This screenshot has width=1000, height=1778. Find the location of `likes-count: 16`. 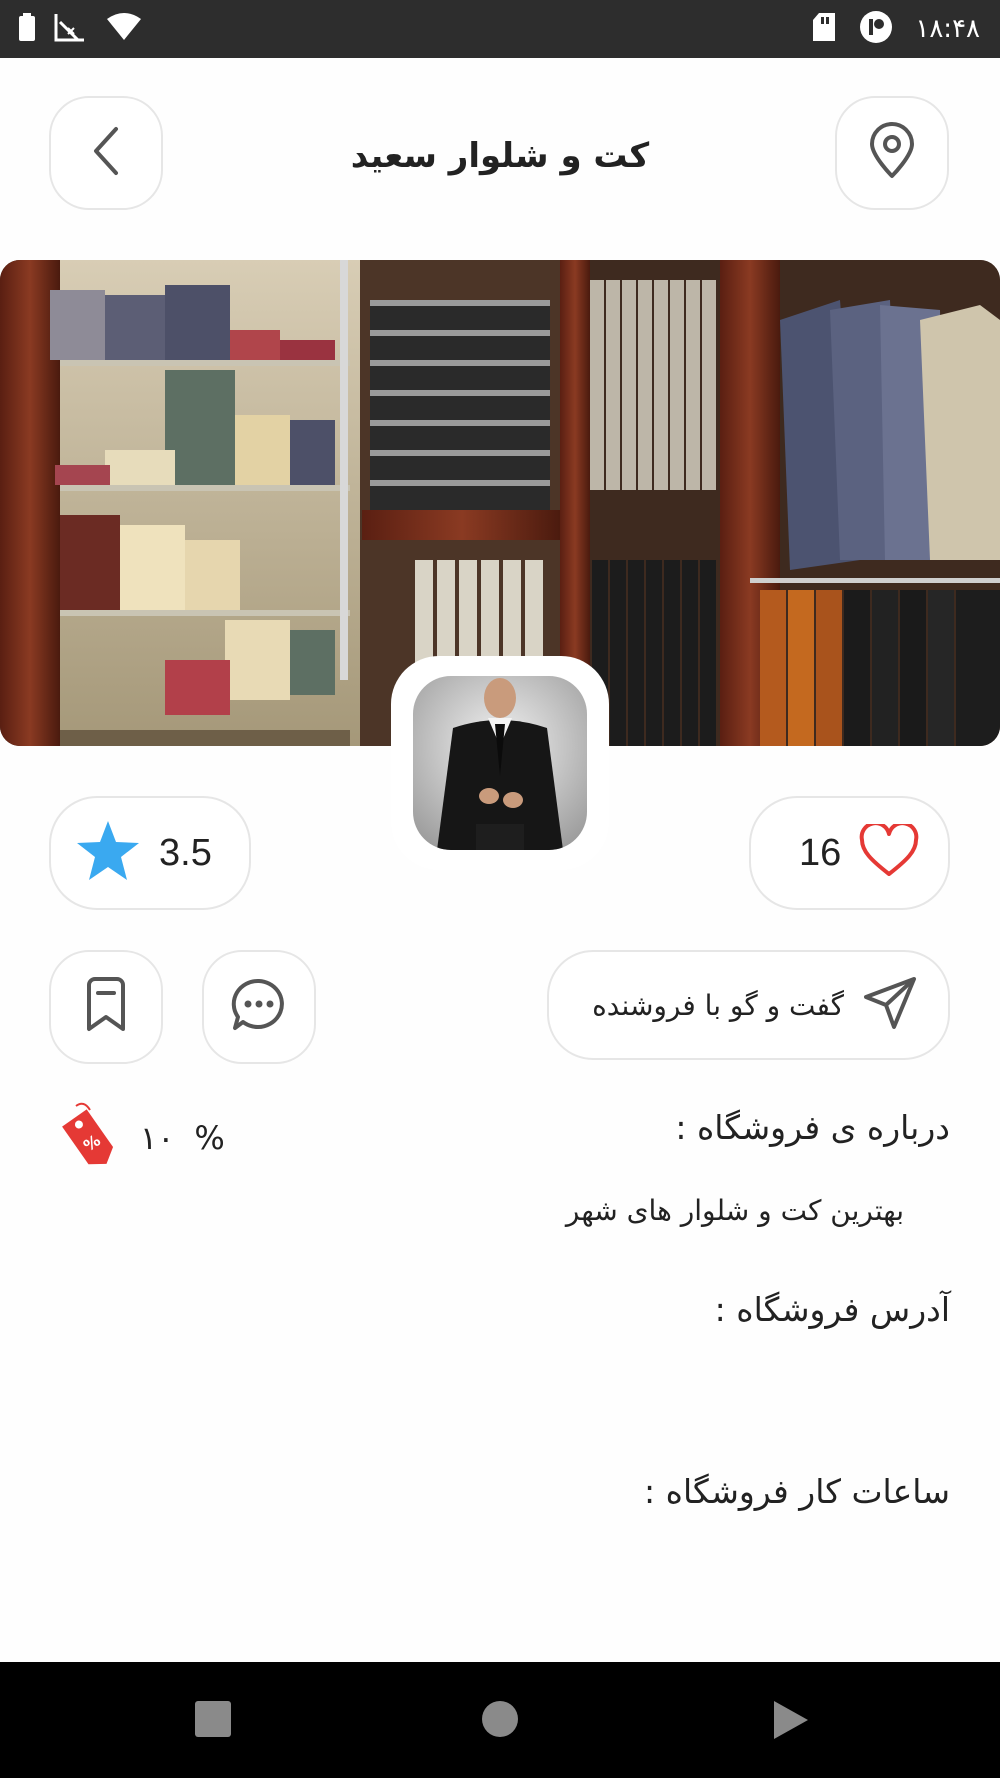

likes-count: 16 is located at coordinates (820, 852).